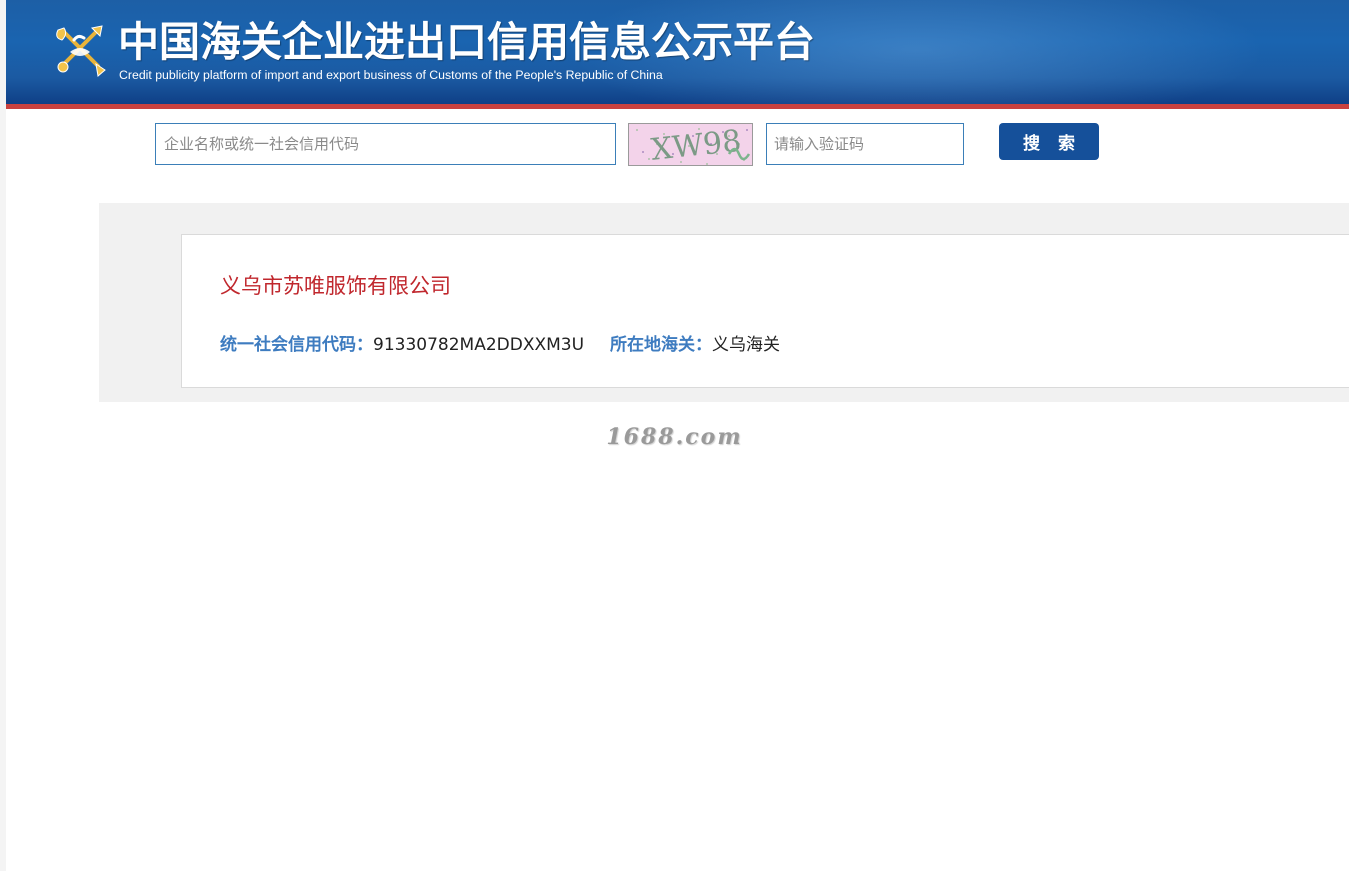 Image resolution: width=1349 pixels, height=871 pixels. Describe the element at coordinates (81, 51) in the screenshot. I see `customs-emblem-icon` at that location.